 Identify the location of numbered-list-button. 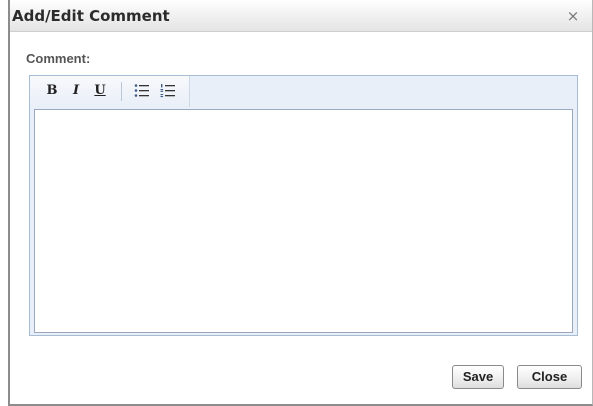
(168, 91).